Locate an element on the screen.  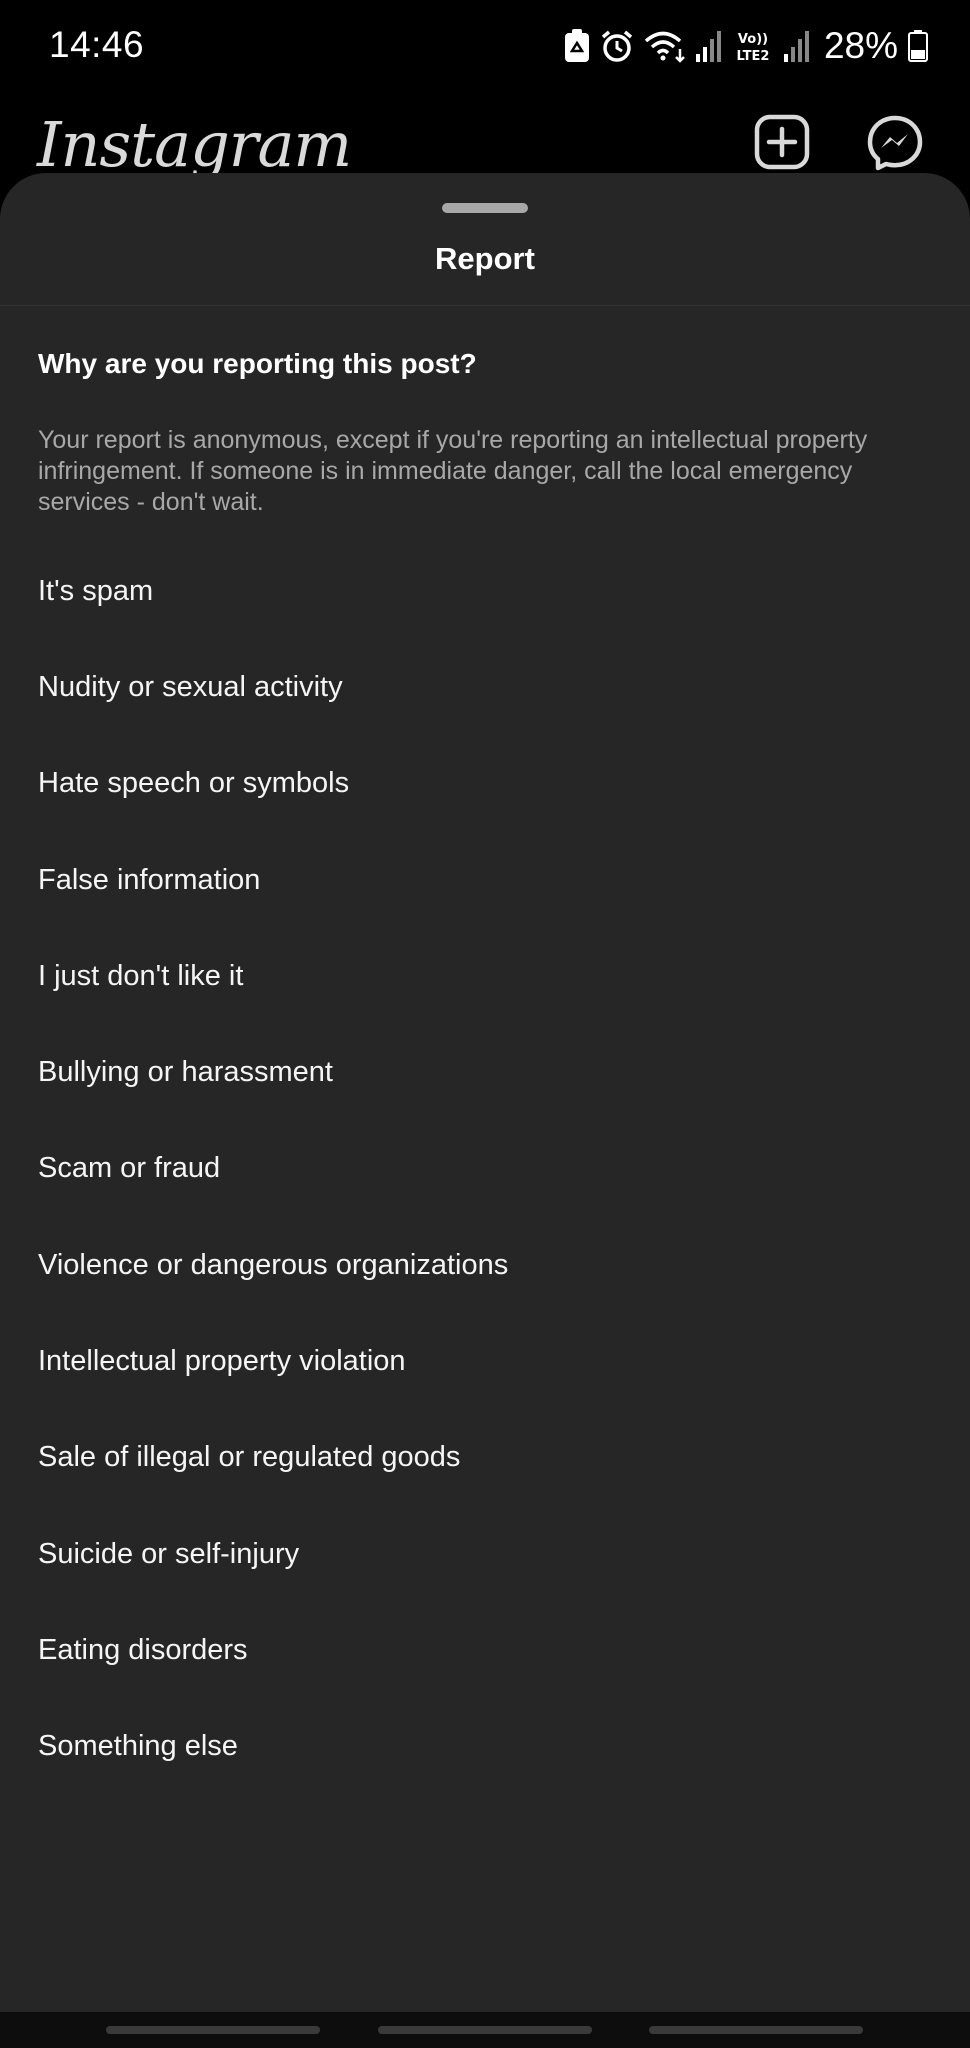
battery-icon is located at coordinates (918, 46).